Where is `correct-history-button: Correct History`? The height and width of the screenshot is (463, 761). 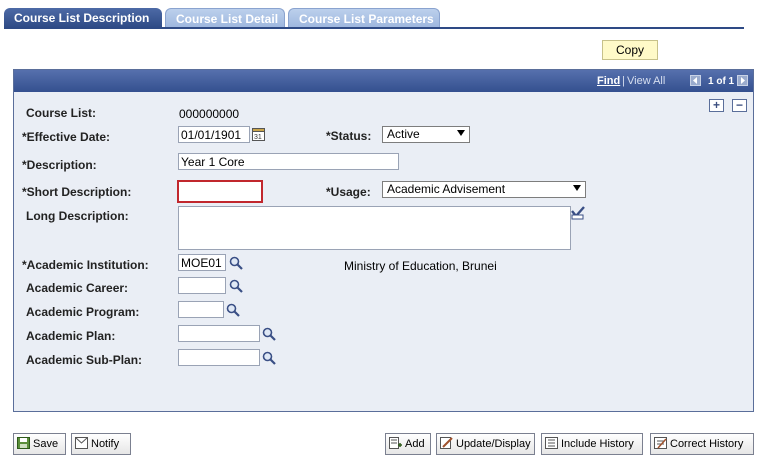
correct-history-button: Correct History is located at coordinates (702, 444).